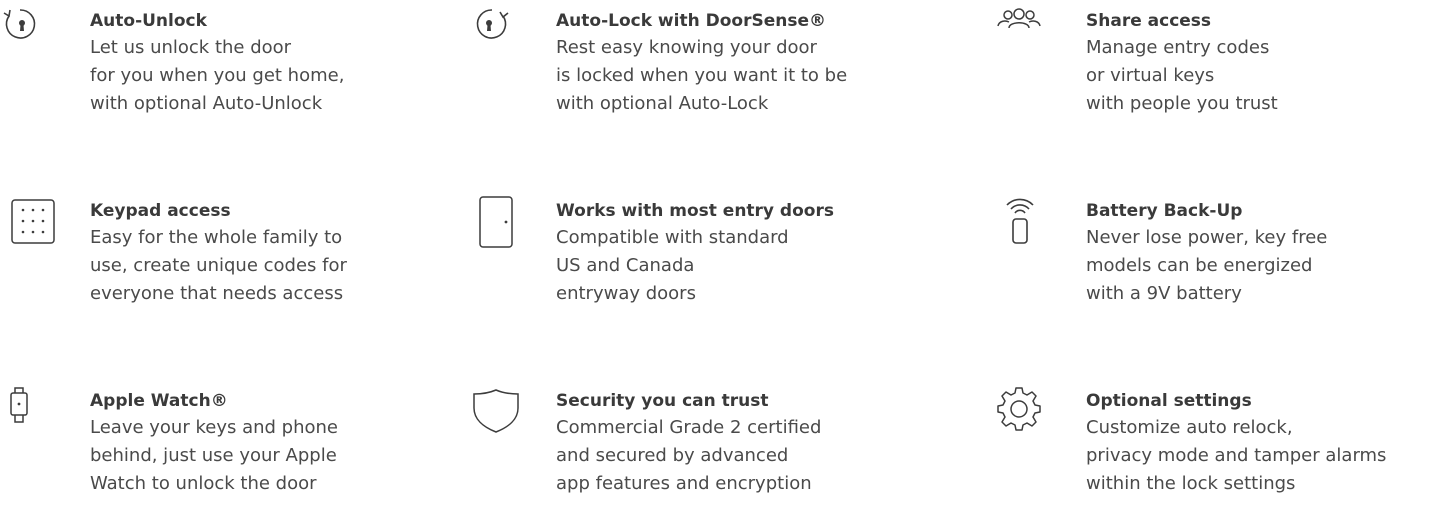 The width and height of the screenshot is (1444, 512). What do you see at coordinates (159, 401) in the screenshot?
I see `feature-title: Apple Watch®` at bounding box center [159, 401].